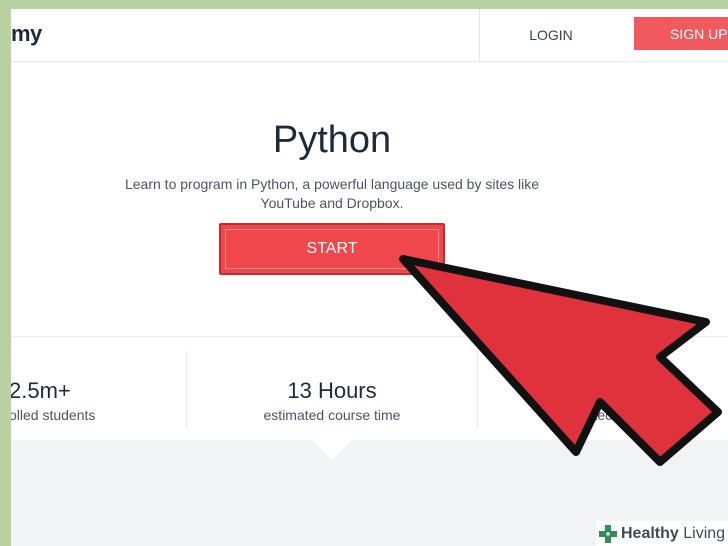 The image size is (728, 546). I want to click on watermark: Healthy Living, so click(662, 533).